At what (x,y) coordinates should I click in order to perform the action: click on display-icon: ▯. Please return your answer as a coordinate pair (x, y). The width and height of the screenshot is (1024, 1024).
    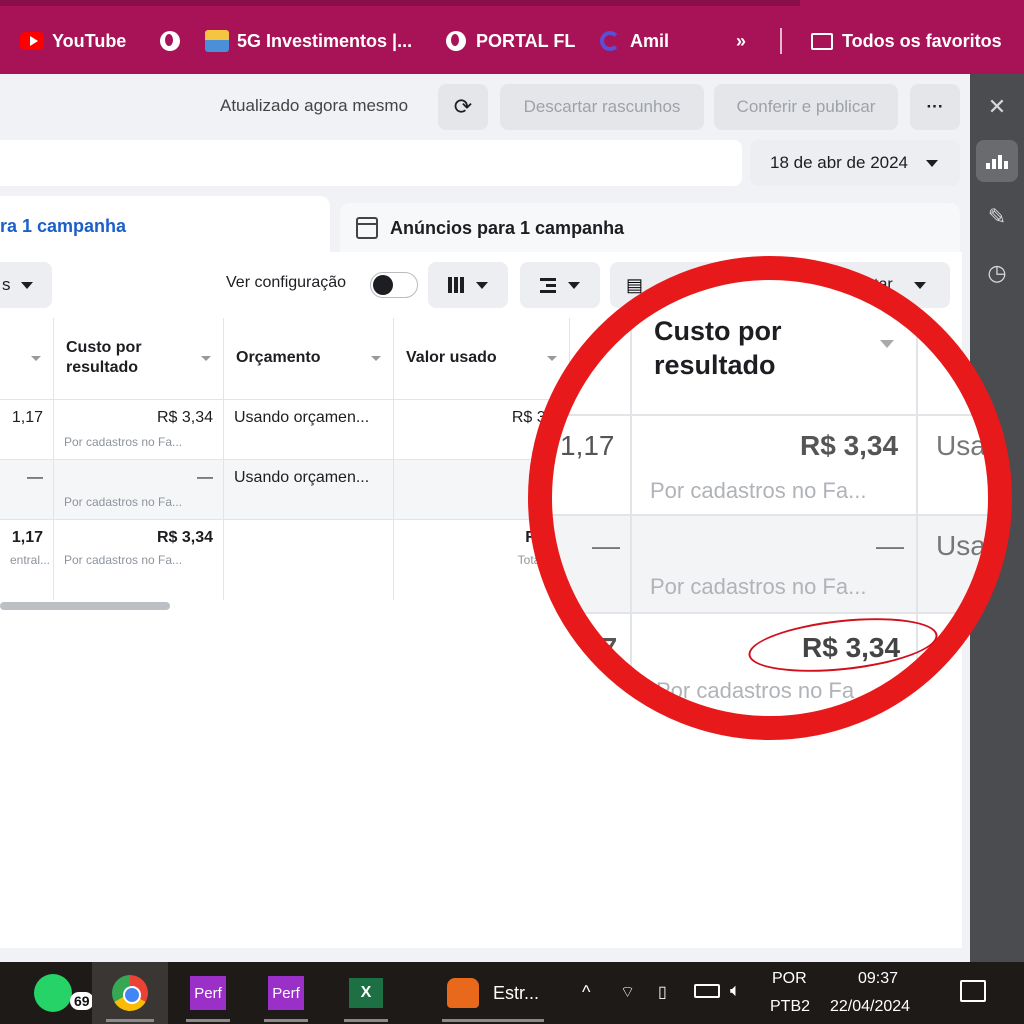
    Looking at the image, I should click on (662, 992).